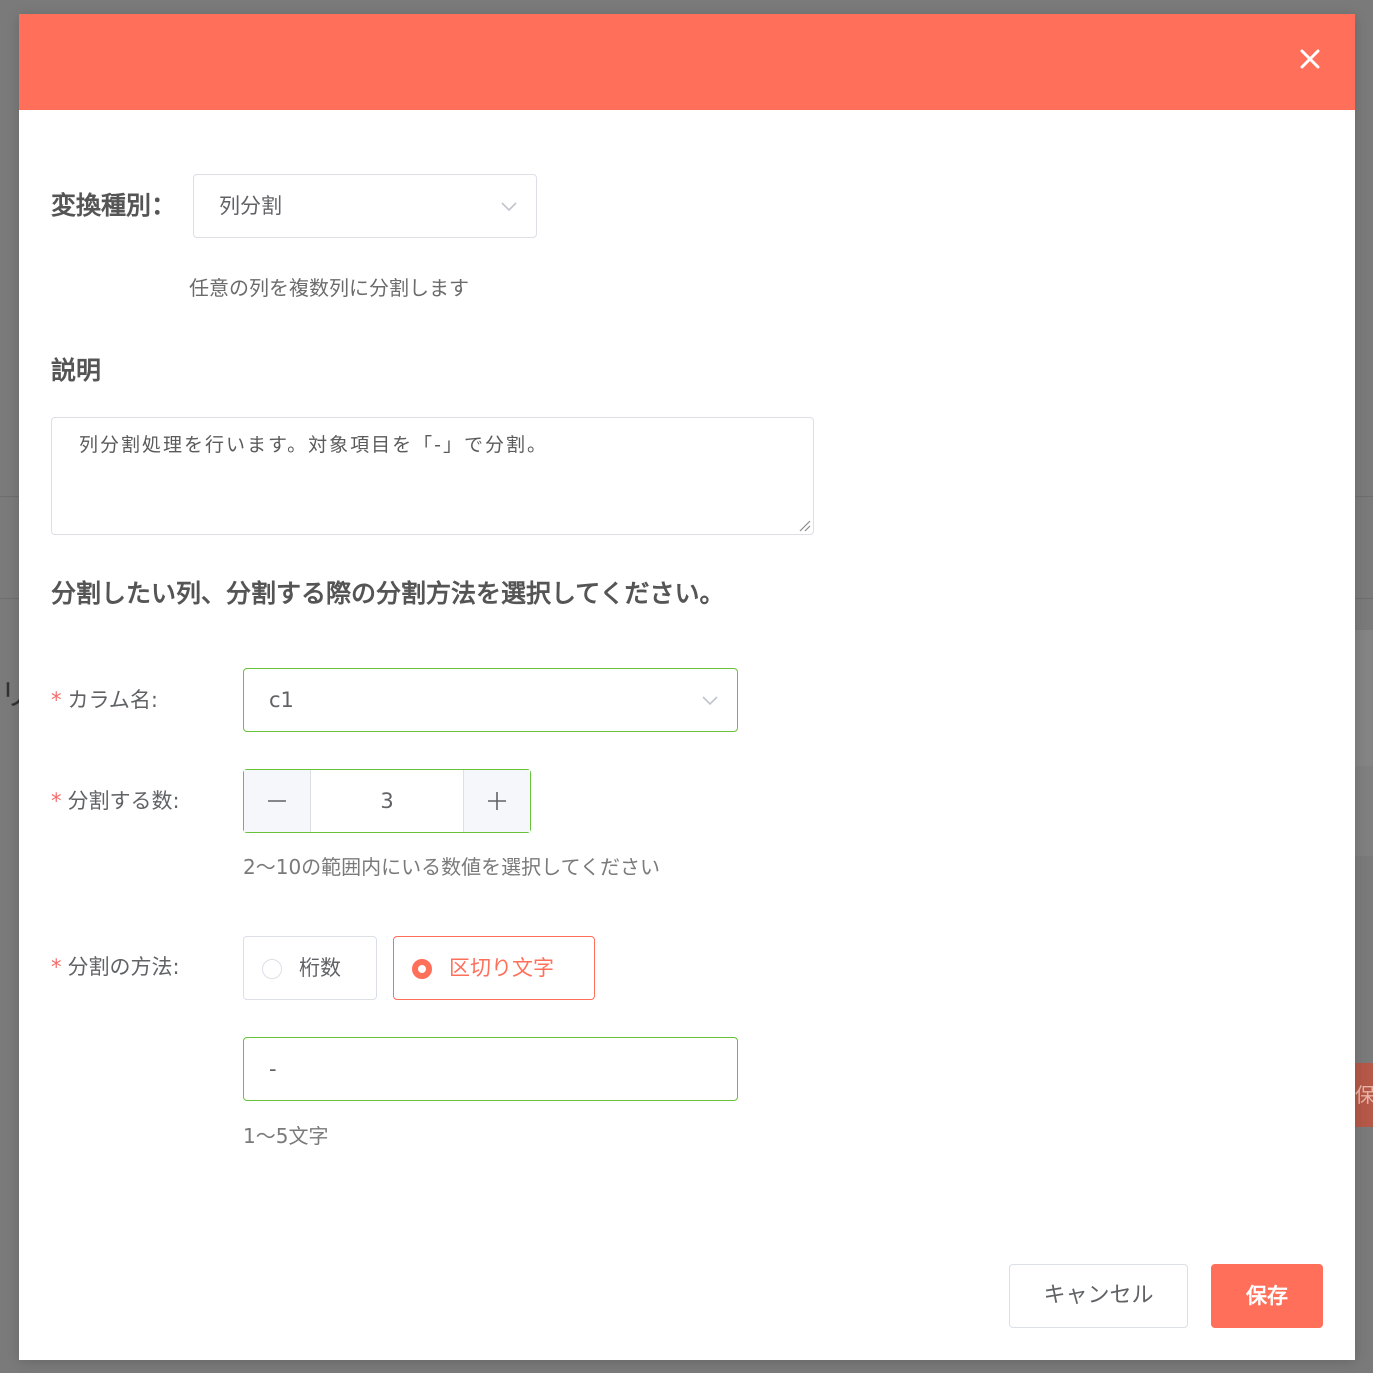  What do you see at coordinates (1364, 1095) in the screenshot?
I see `background-save-button: 保` at bounding box center [1364, 1095].